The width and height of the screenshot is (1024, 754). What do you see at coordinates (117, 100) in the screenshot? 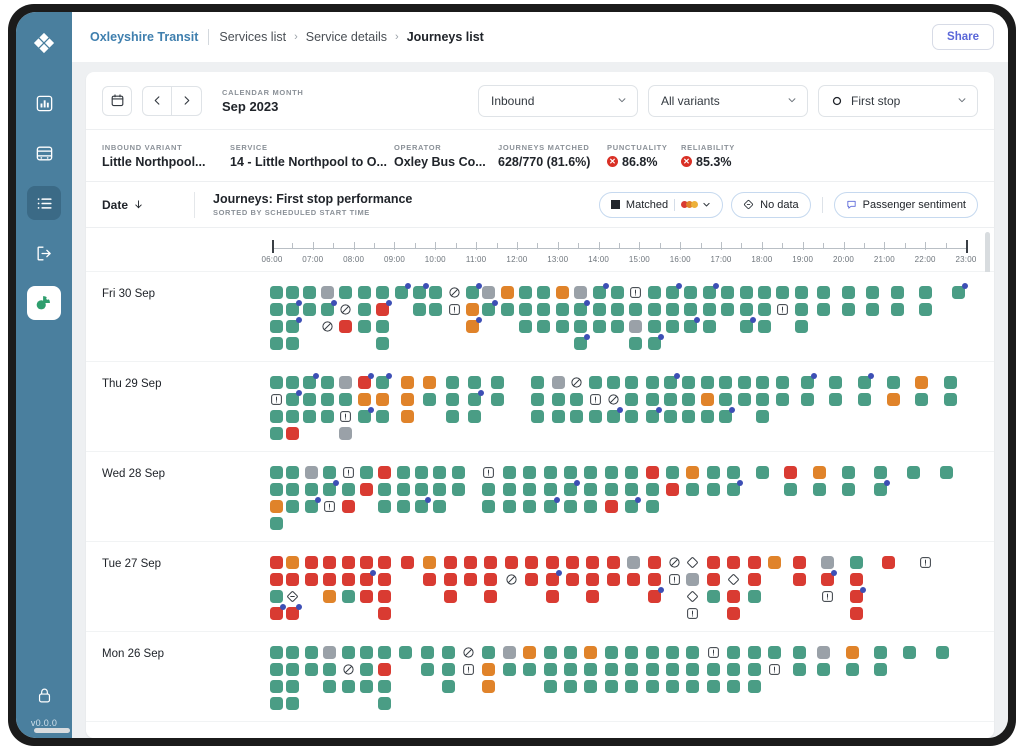
I see `calendar-icon` at bounding box center [117, 100].